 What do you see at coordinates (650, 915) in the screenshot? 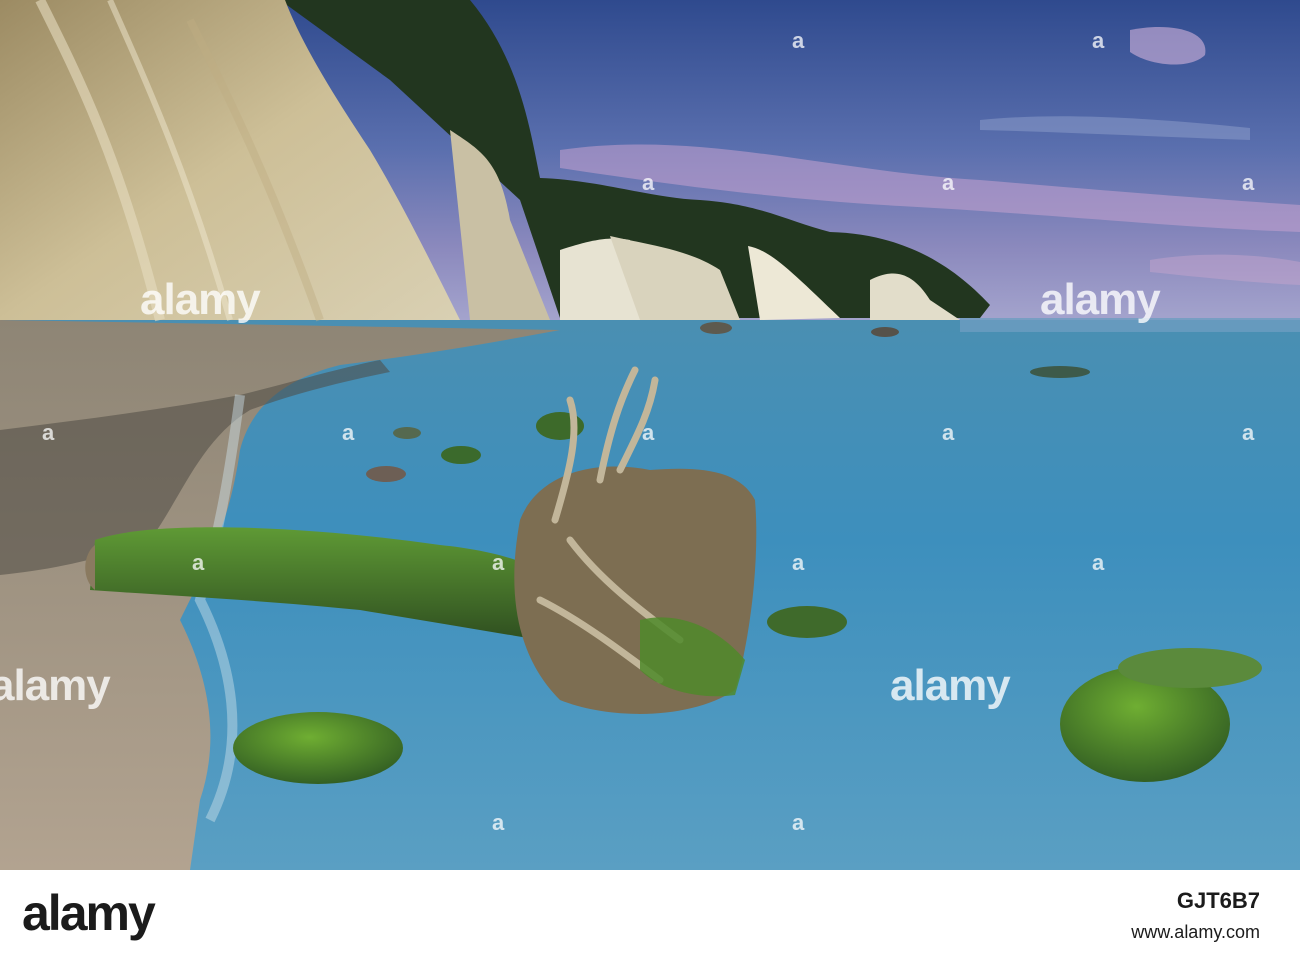
I see `footer-bar: alamy GJT6B7 www.alamy.com` at bounding box center [650, 915].